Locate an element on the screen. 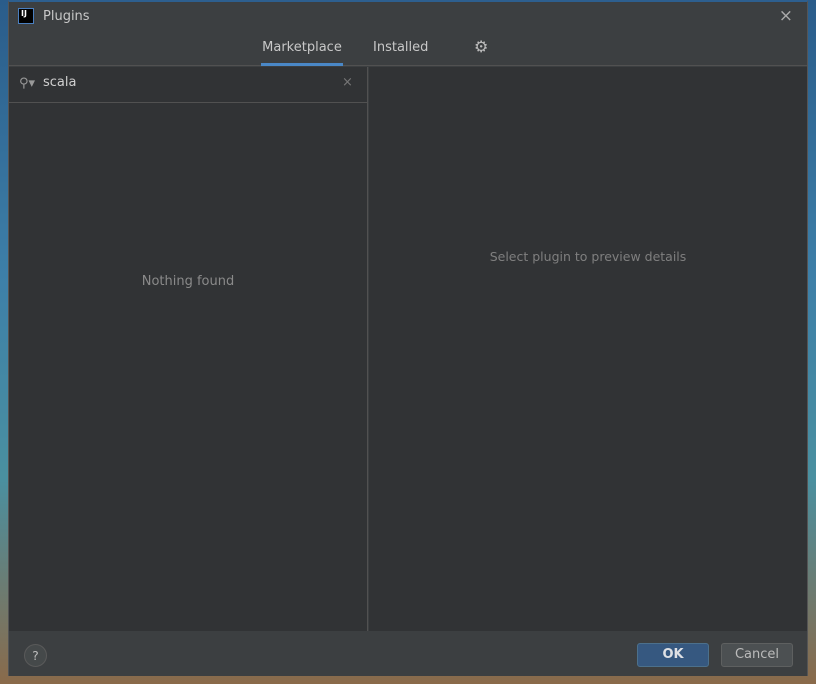  gear-icon: ⚙ is located at coordinates (481, 46).